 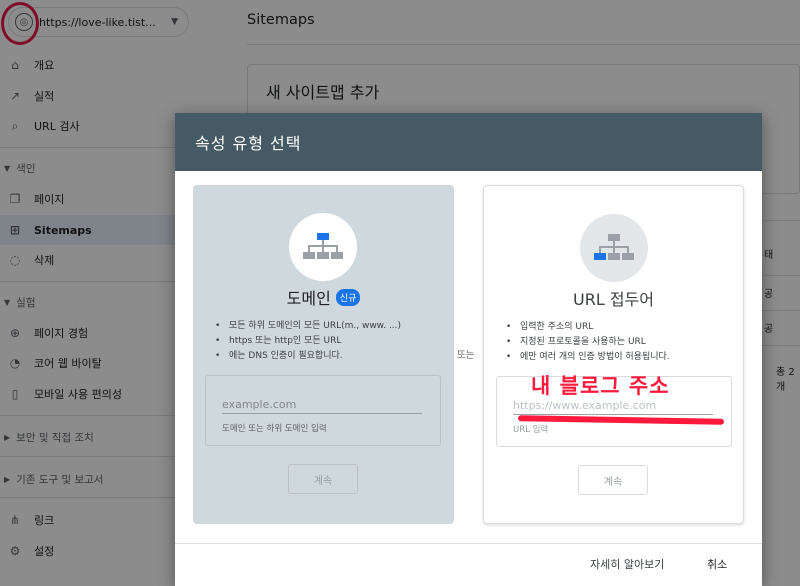 I want to click on list-item: https 또는 http인 모든 URL, so click(x=330, y=341).